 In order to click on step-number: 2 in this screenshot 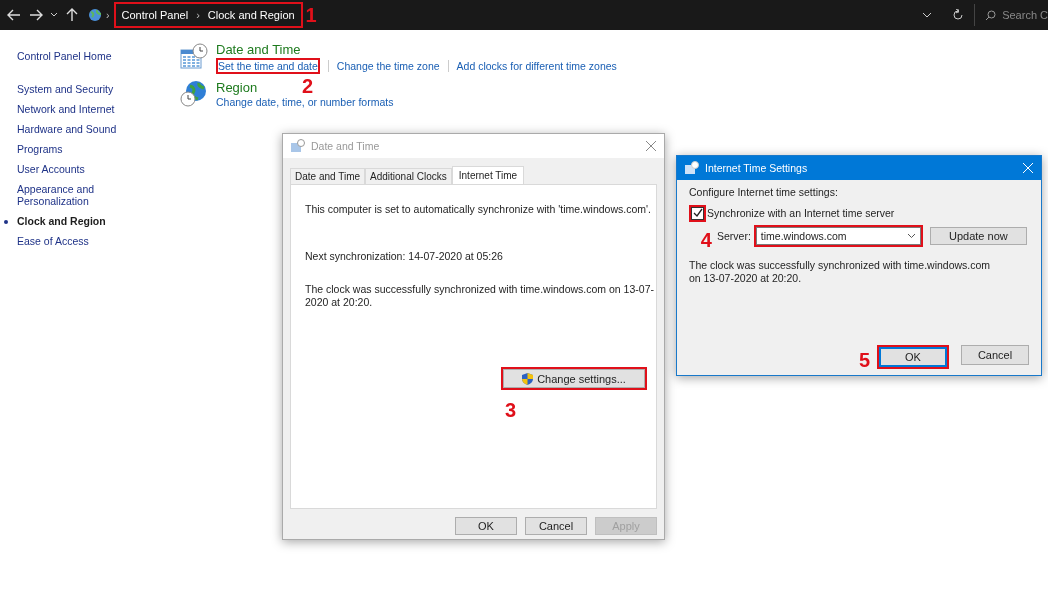, I will do `click(308, 86)`.